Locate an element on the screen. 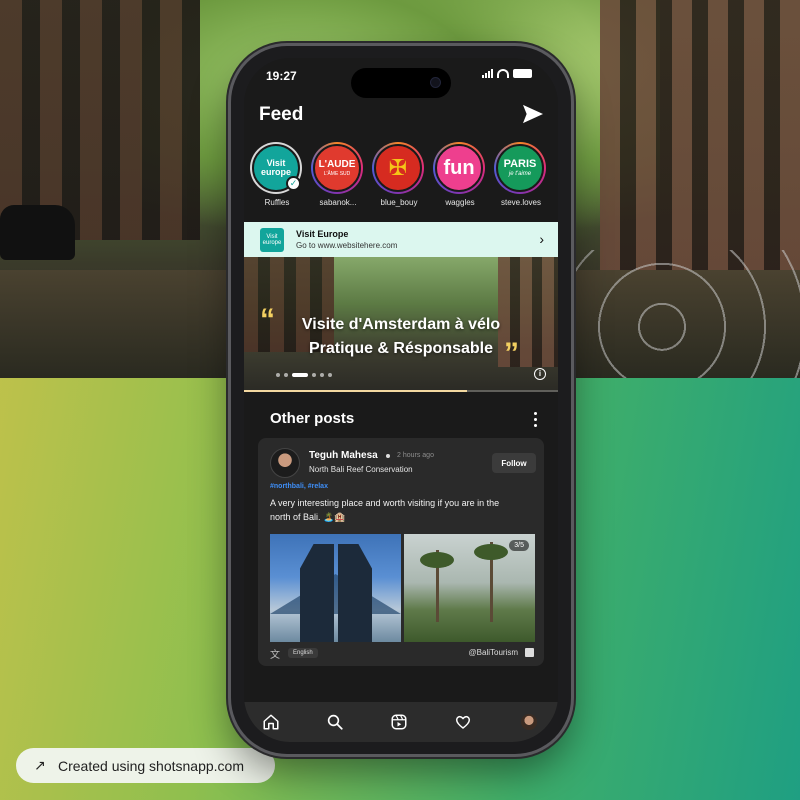 This screenshot has height=800, width=800. image-count-badge: 3/5 is located at coordinates (519, 545).